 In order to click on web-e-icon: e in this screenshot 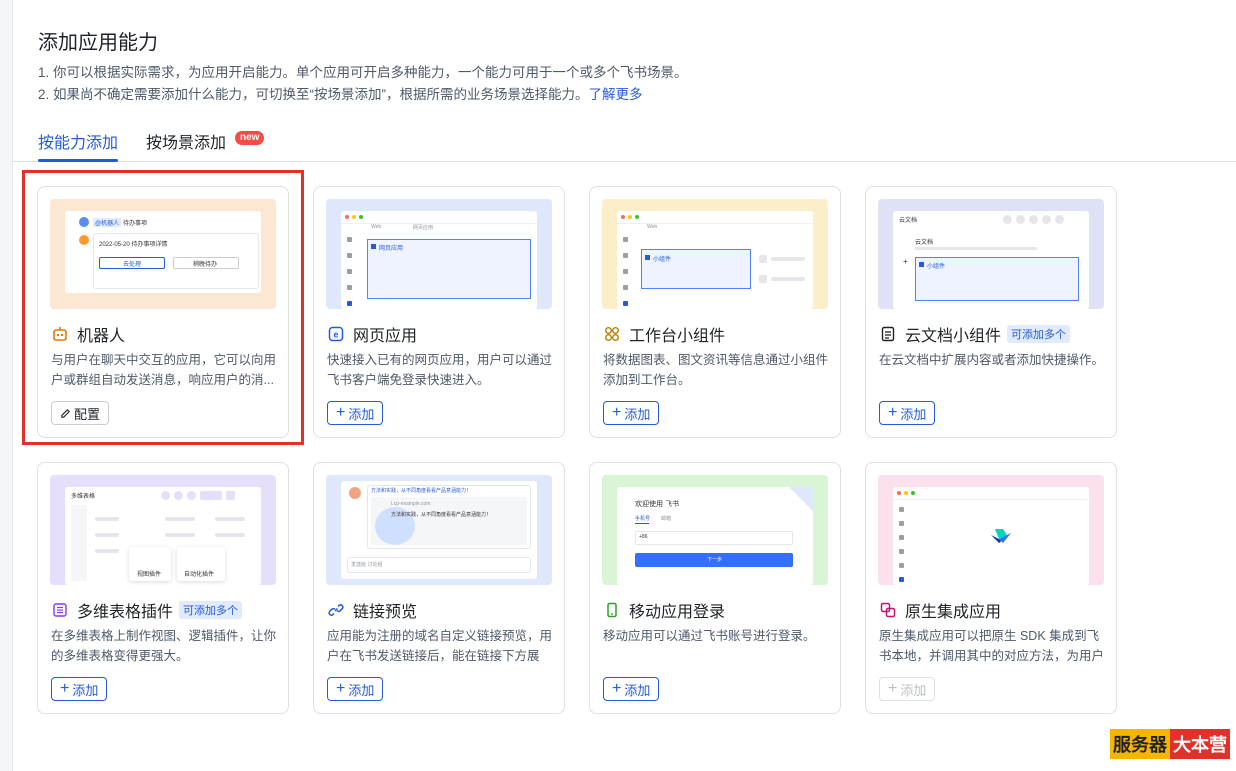, I will do `click(336, 334)`.